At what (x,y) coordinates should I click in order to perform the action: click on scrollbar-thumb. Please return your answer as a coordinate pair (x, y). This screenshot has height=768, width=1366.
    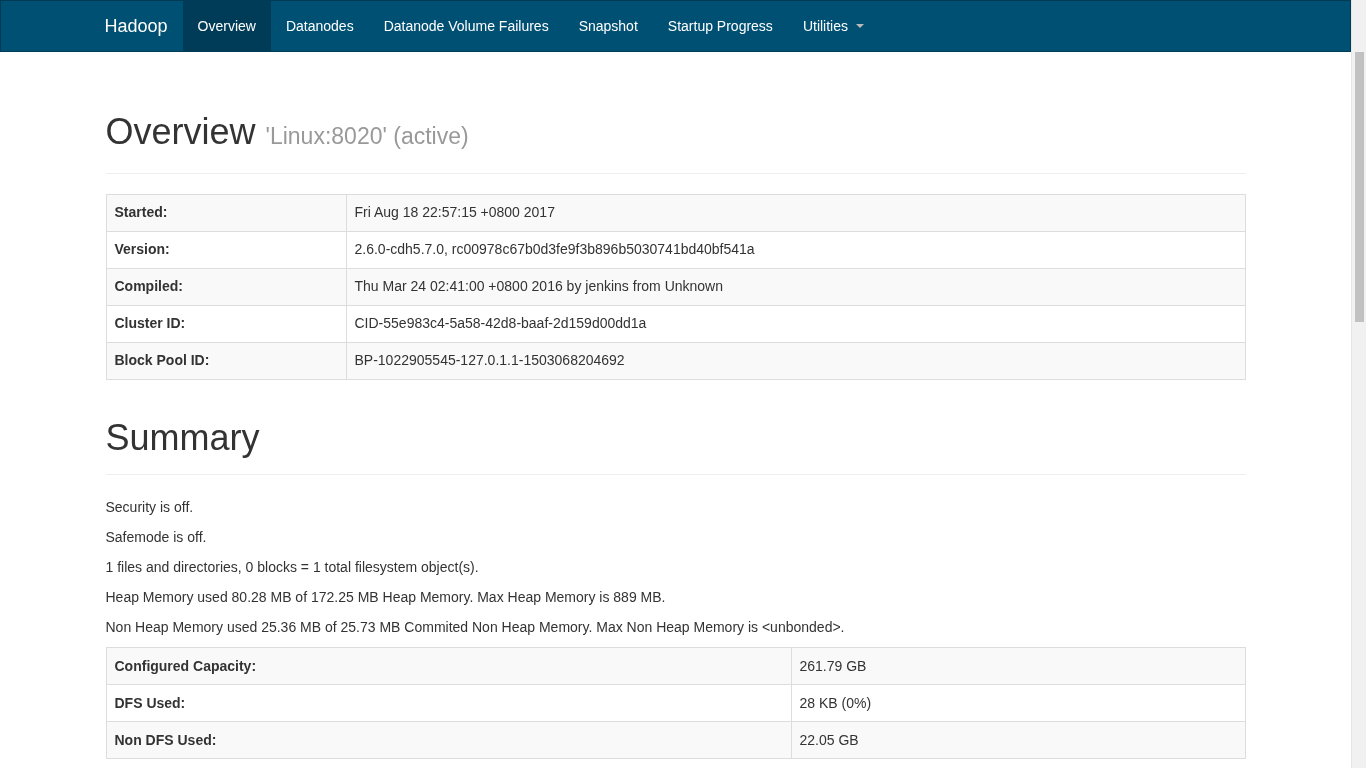
    Looking at the image, I should click on (1359, 187).